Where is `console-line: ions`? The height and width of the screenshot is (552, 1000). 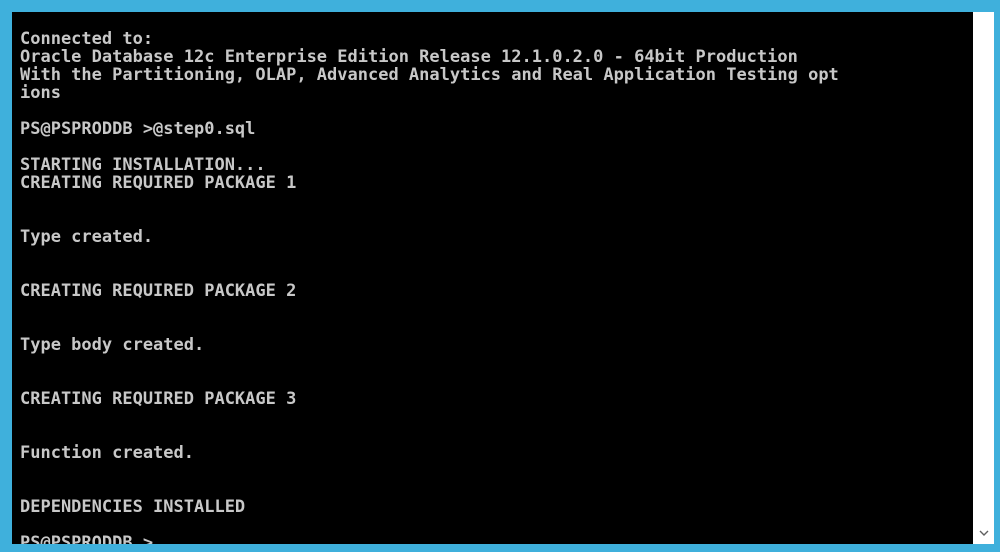
console-line: ions is located at coordinates (40, 93).